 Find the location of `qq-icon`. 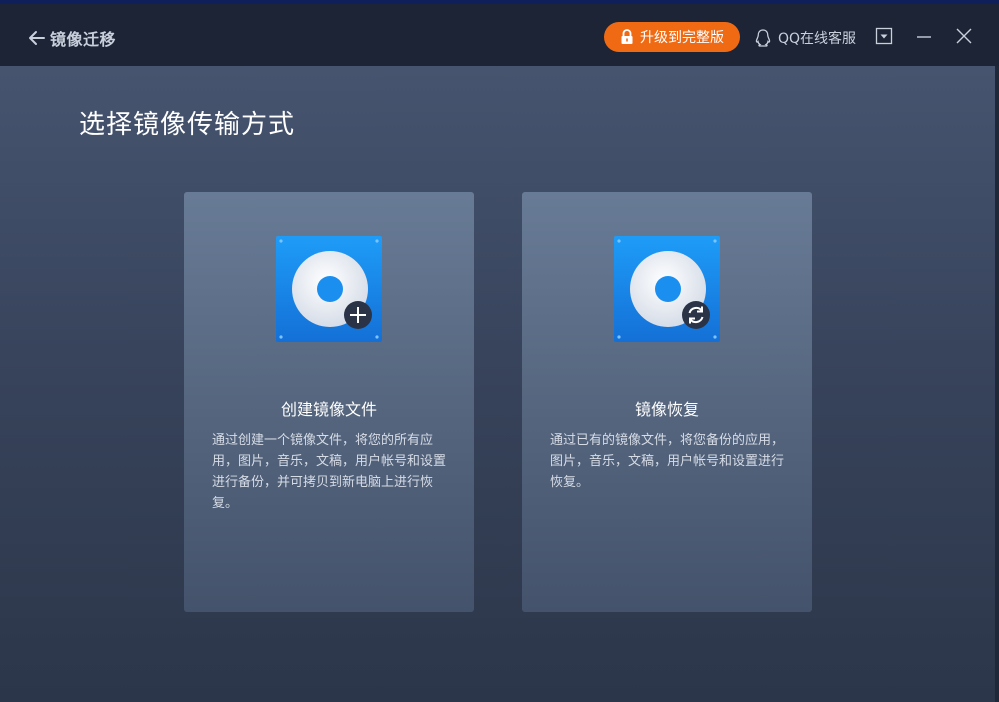

qq-icon is located at coordinates (763, 38).